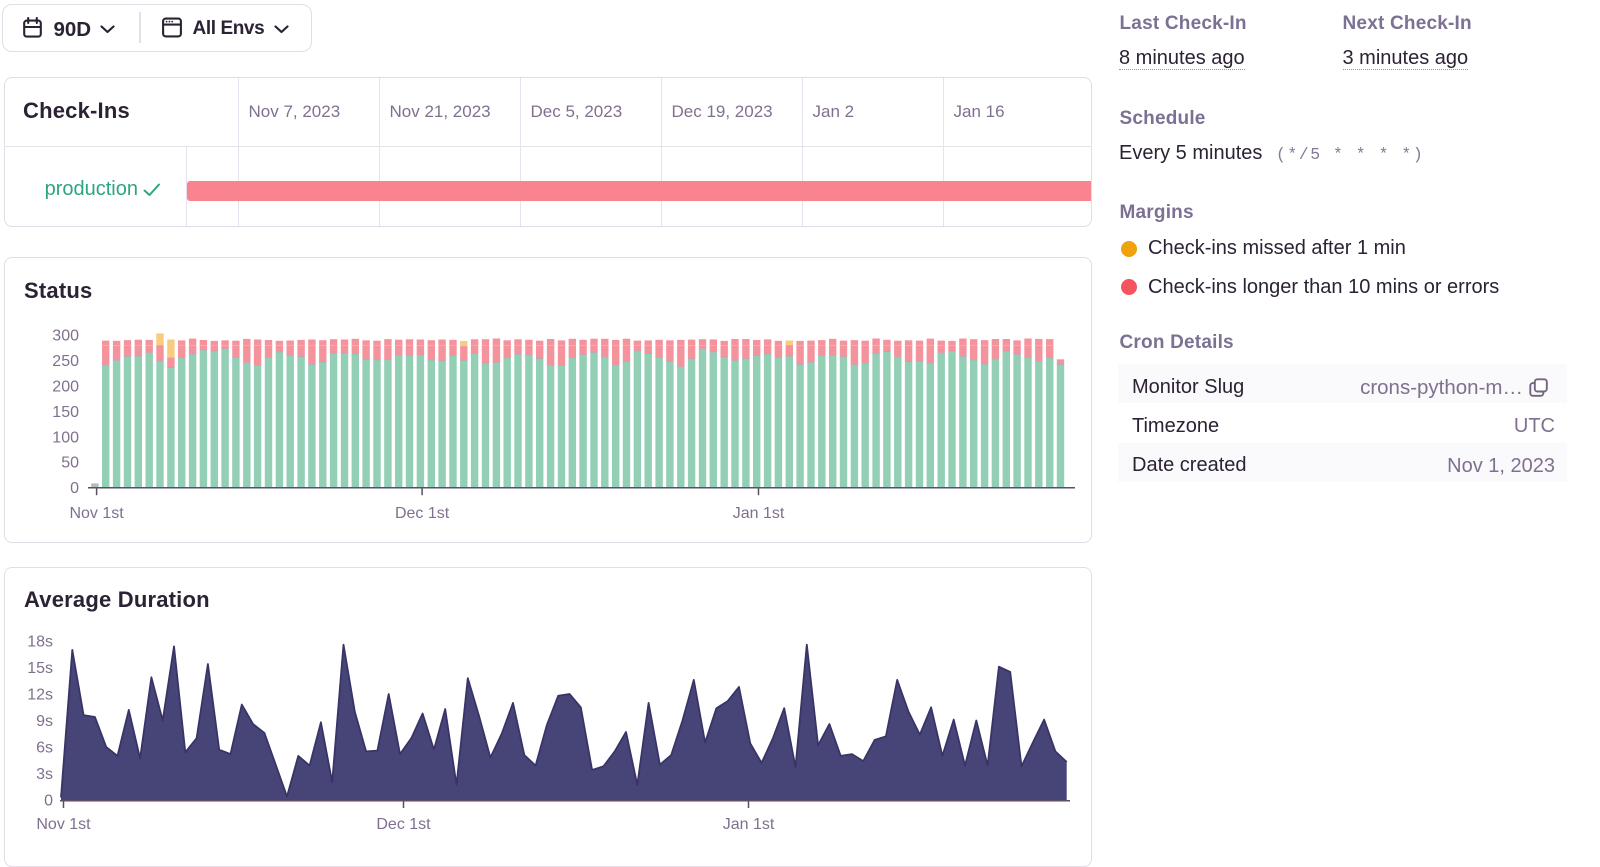  What do you see at coordinates (65, 386) in the screenshot?
I see `svg-text: 200` at bounding box center [65, 386].